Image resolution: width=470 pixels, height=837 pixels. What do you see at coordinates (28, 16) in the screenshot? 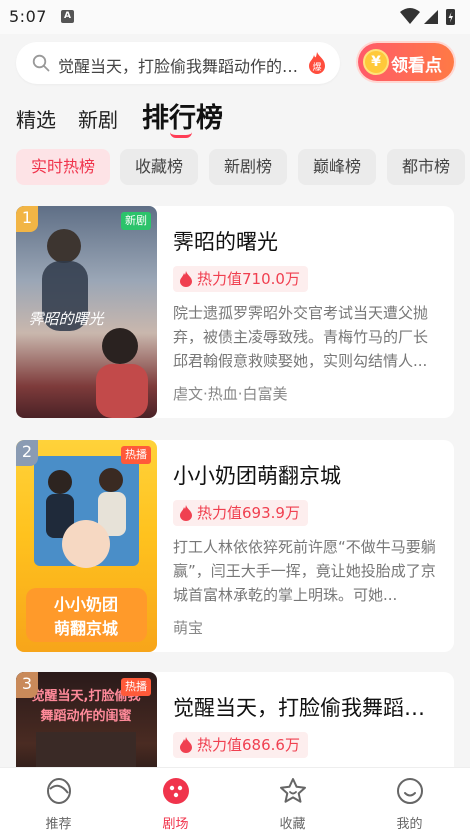
I see `status-time: 5:07` at bounding box center [28, 16].